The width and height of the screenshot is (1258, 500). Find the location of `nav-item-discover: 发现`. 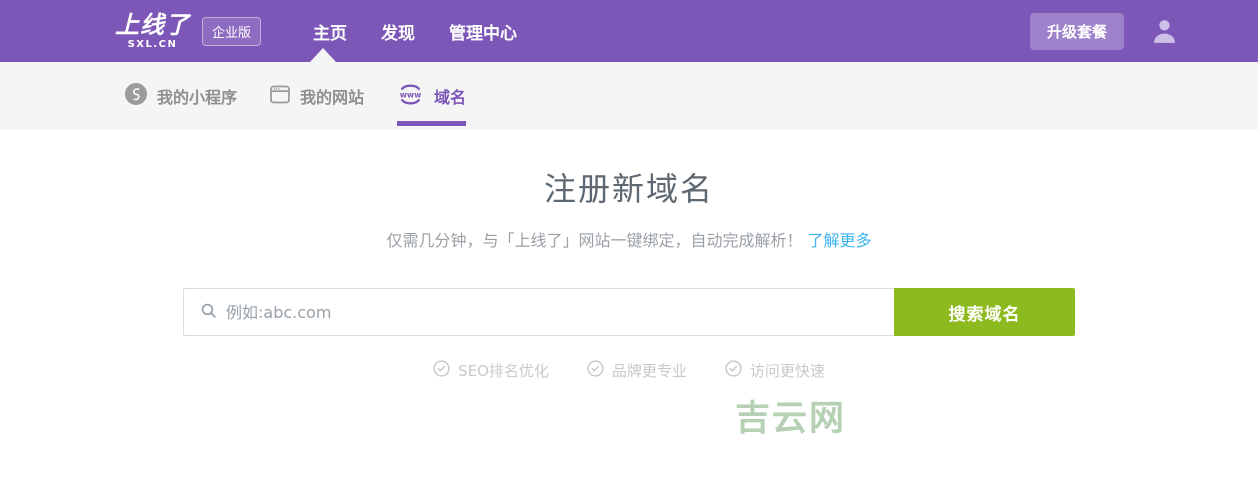

nav-item-discover: 发现 is located at coordinates (398, 31).